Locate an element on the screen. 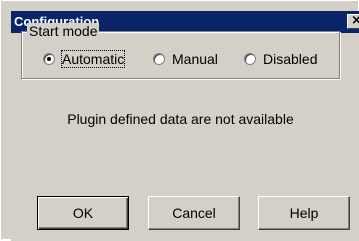 The image size is (359, 241). ok-button: OK is located at coordinates (83, 213).